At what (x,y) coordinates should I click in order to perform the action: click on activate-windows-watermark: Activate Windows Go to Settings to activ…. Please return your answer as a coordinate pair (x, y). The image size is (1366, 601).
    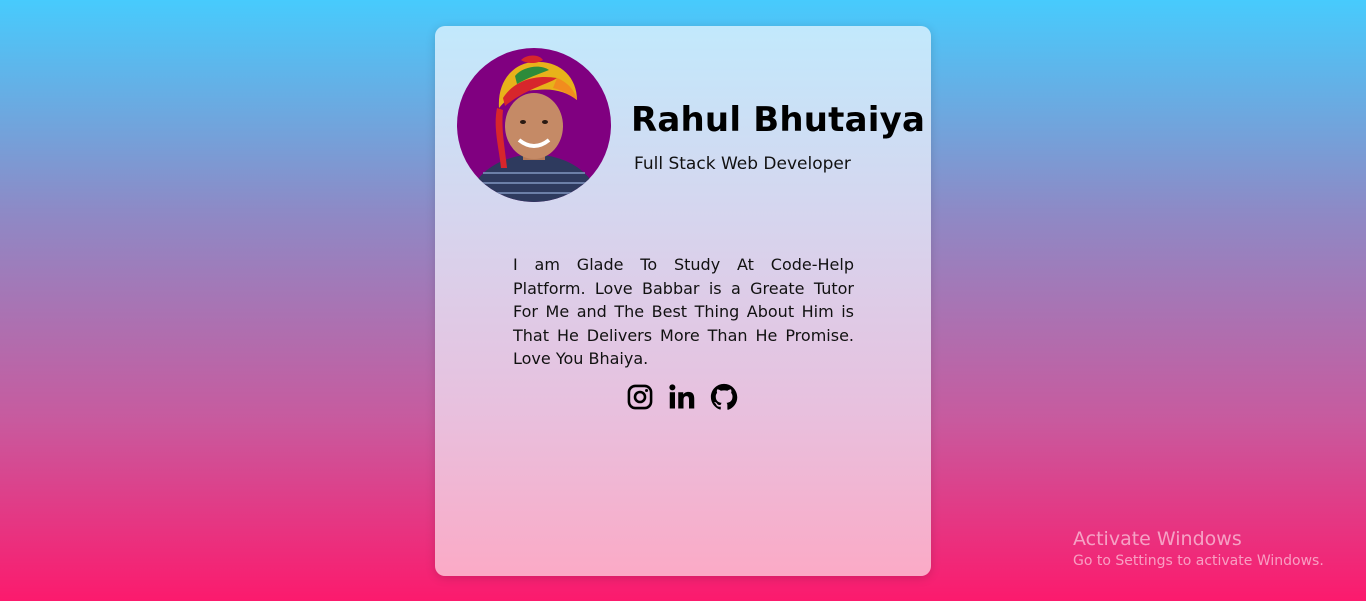
    Looking at the image, I should click on (1198, 549).